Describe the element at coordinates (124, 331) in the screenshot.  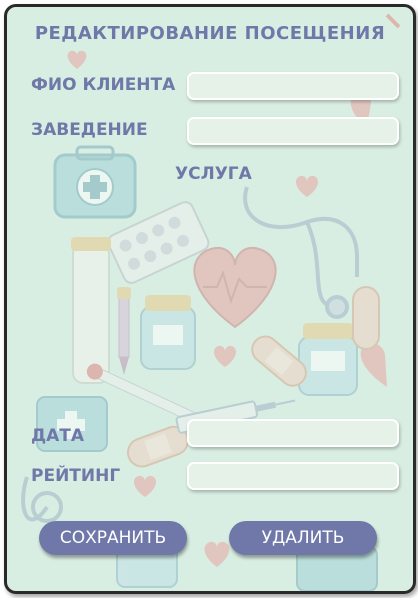
I see `dropper-icon` at that location.